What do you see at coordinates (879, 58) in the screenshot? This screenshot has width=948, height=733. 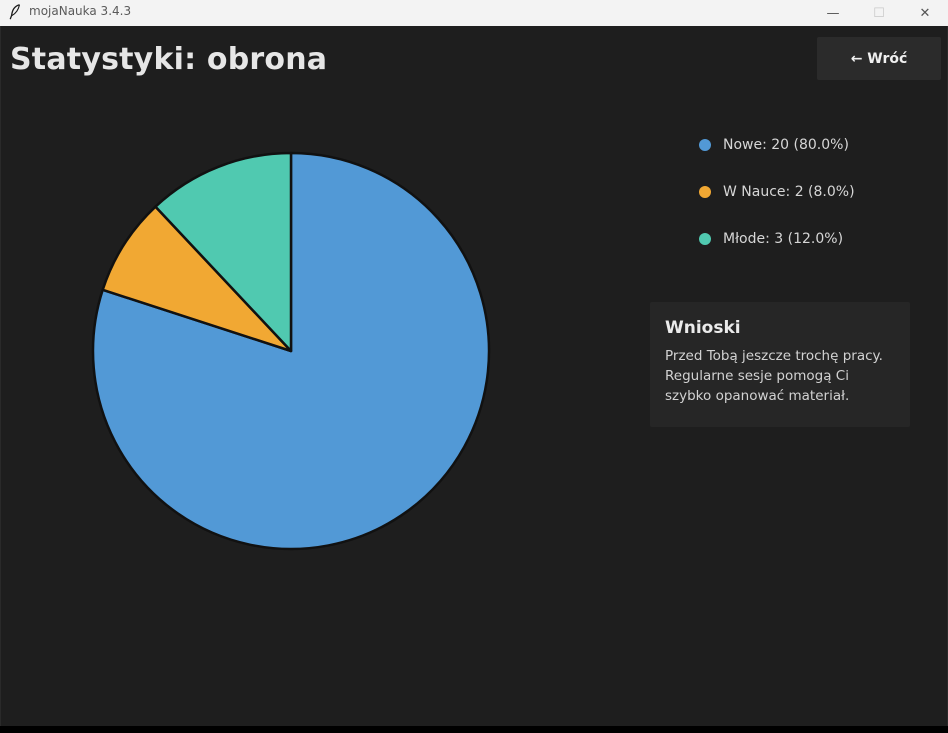 I see `back-button: ← Wróć` at bounding box center [879, 58].